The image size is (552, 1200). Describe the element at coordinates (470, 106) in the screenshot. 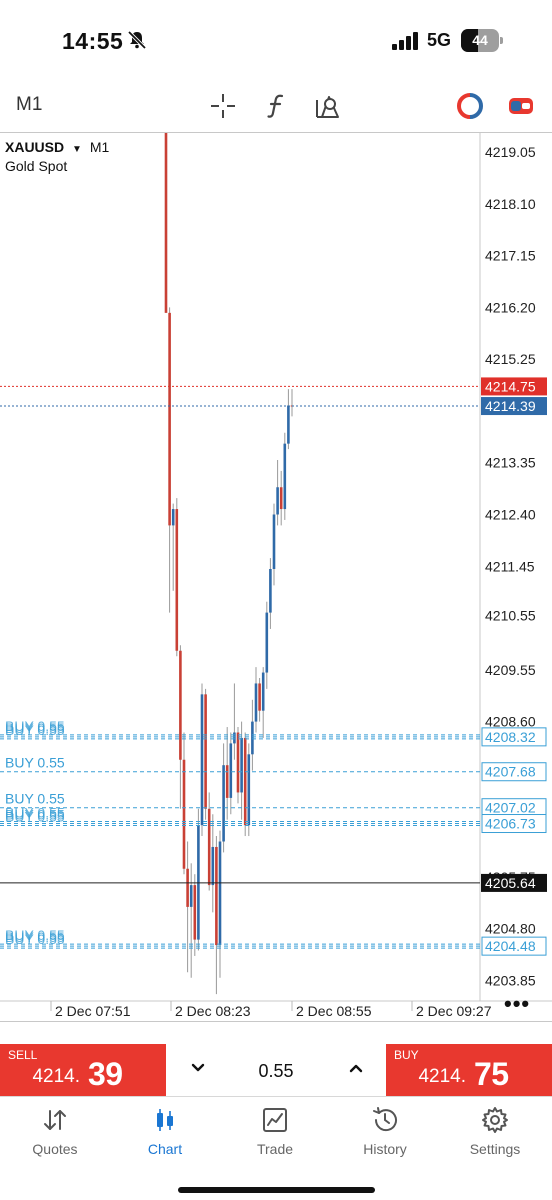

I see `mql5-community-icon` at that location.